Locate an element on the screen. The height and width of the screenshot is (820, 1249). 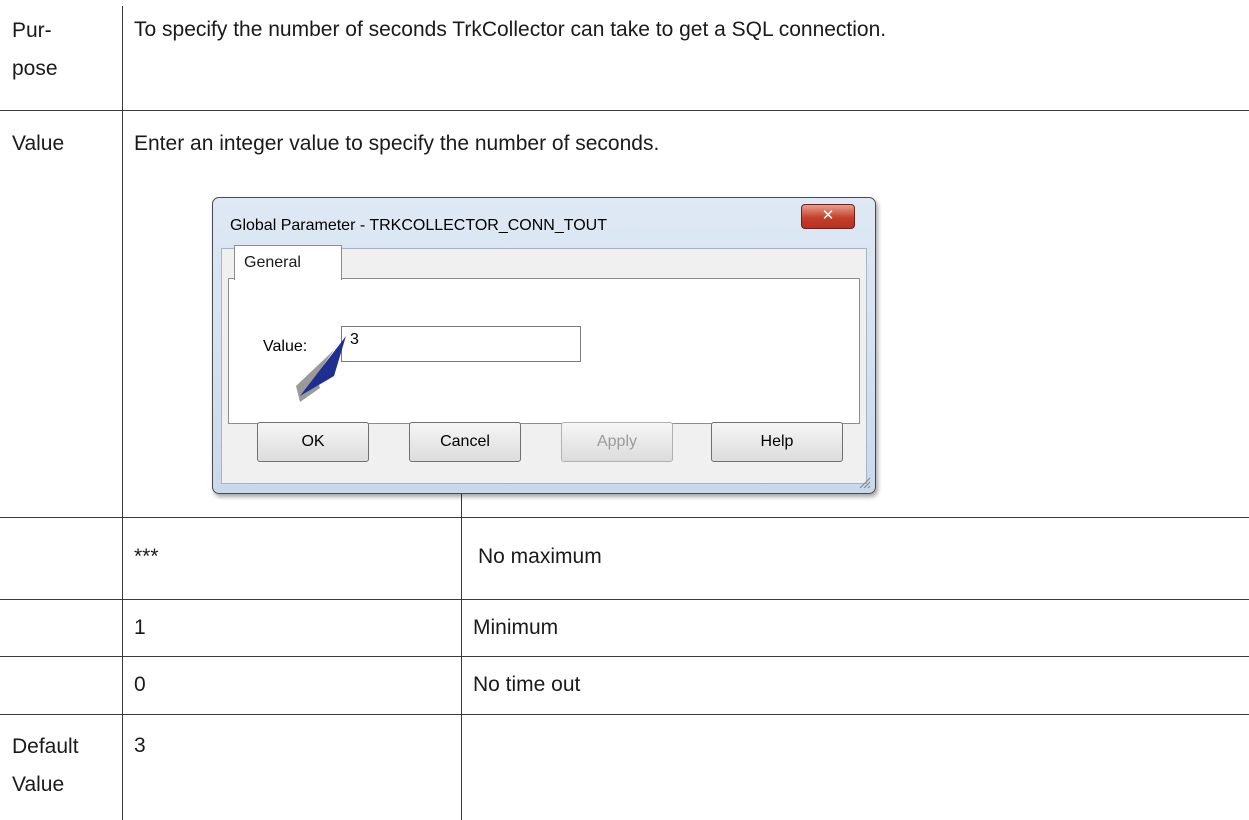
default-label: Default Value is located at coordinates (45, 765).